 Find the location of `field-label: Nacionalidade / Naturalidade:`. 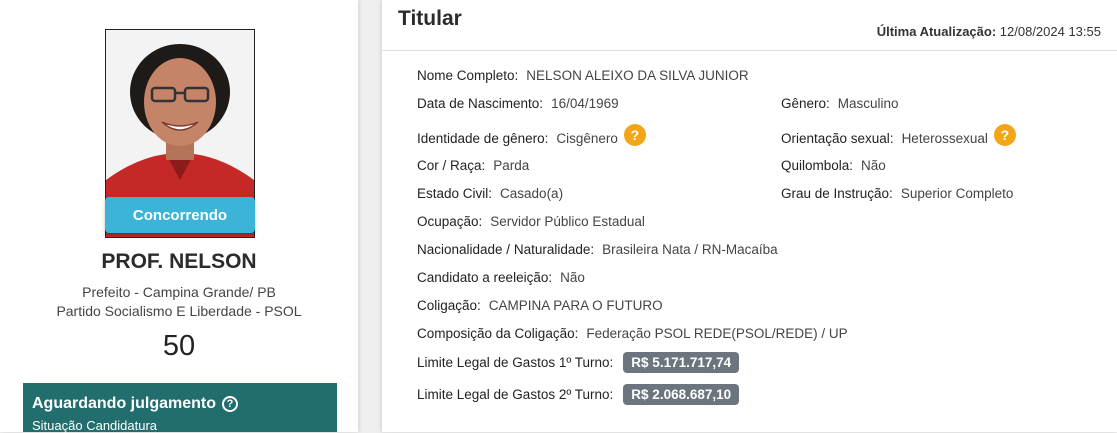

field-label: Nacionalidade / Naturalidade: is located at coordinates (506, 249).